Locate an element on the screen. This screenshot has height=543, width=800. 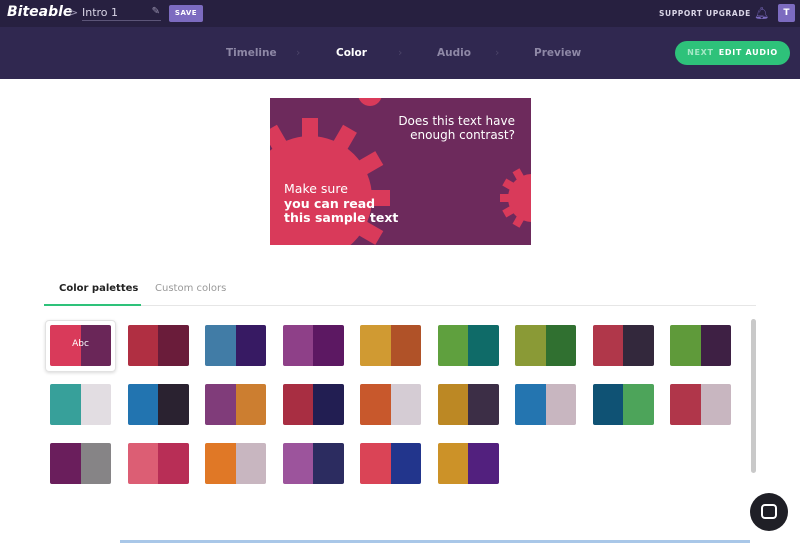
active-tab-indicator is located at coordinates (92, 305).